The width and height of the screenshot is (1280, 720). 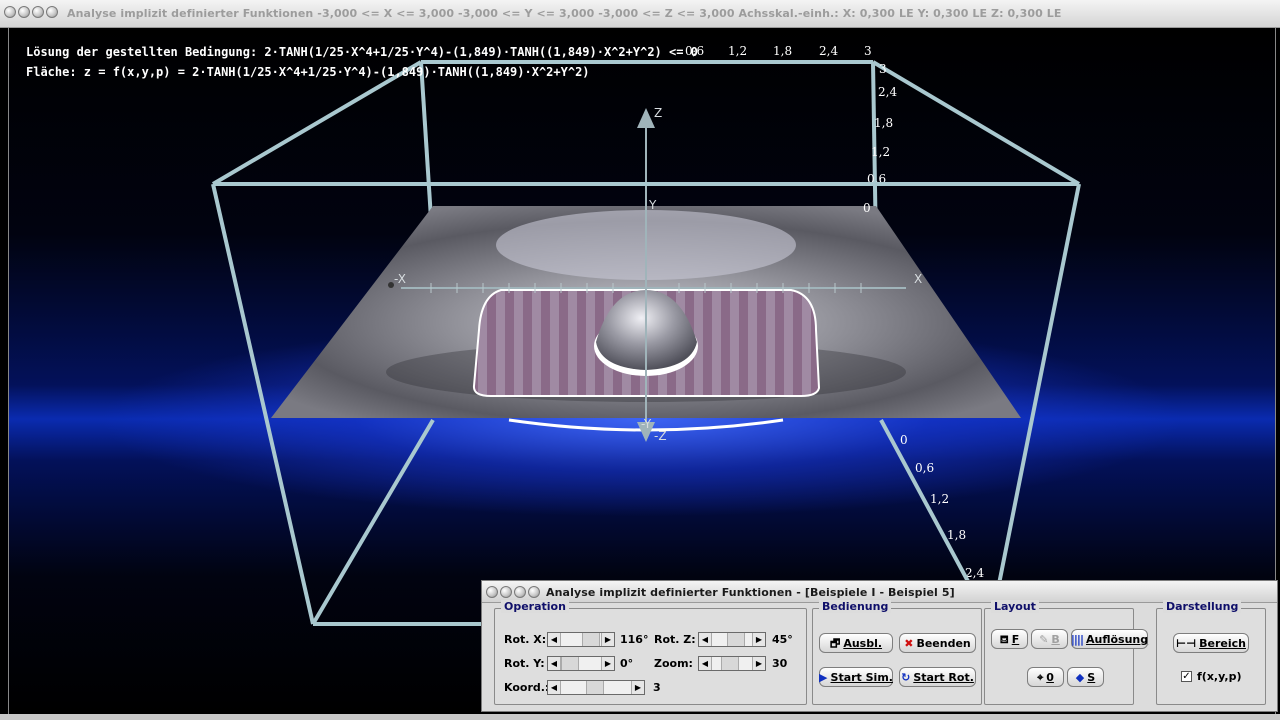 I want to click on z-axis-arrow-icon, so click(x=646, y=118).